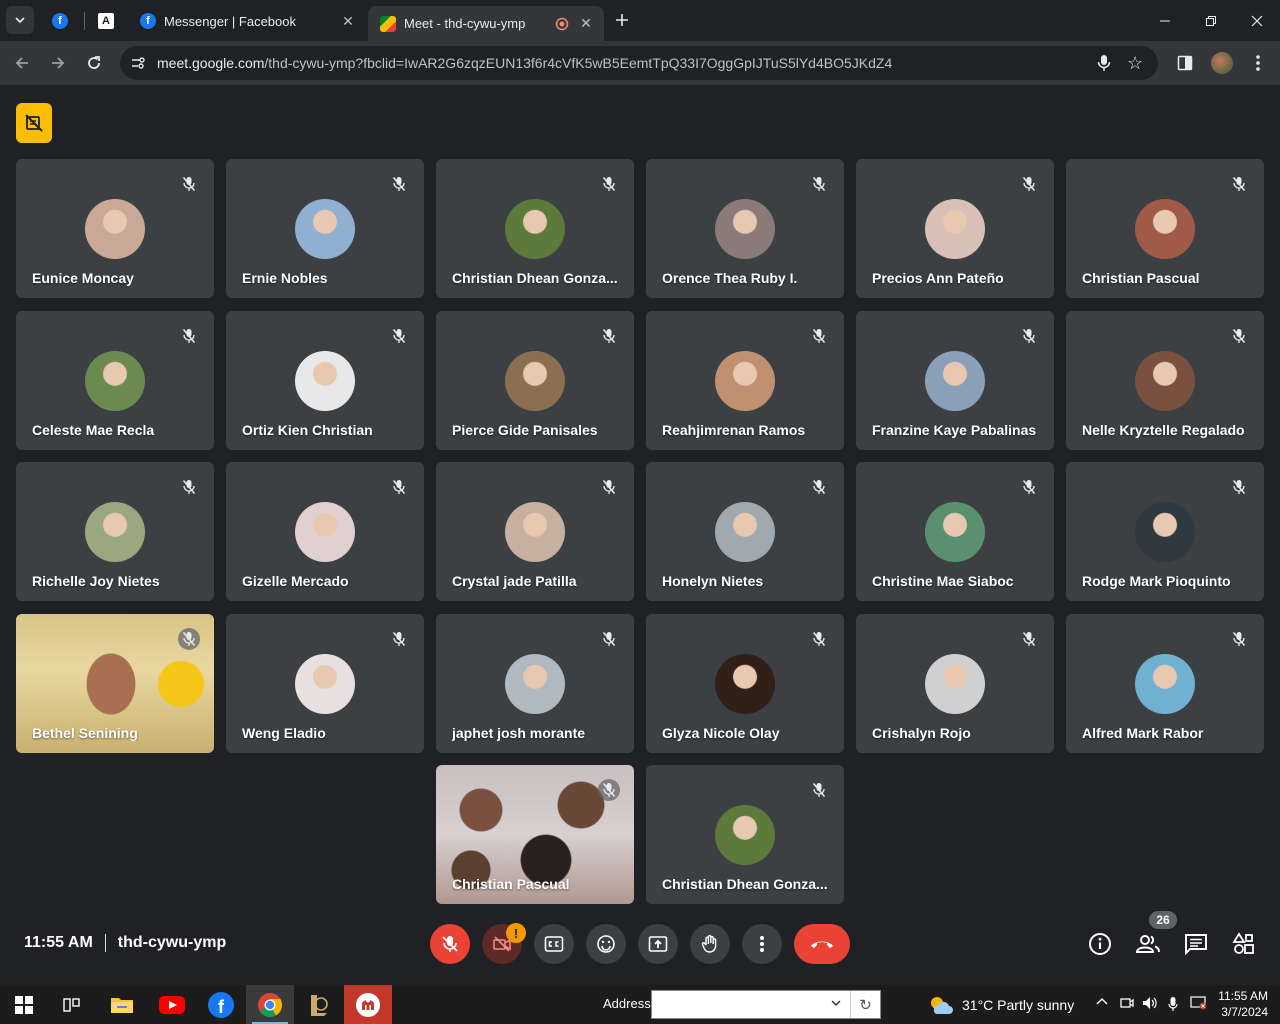  Describe the element at coordinates (745, 683) in the screenshot. I see `participant-tile: Glyza Nicole Olay` at that location.